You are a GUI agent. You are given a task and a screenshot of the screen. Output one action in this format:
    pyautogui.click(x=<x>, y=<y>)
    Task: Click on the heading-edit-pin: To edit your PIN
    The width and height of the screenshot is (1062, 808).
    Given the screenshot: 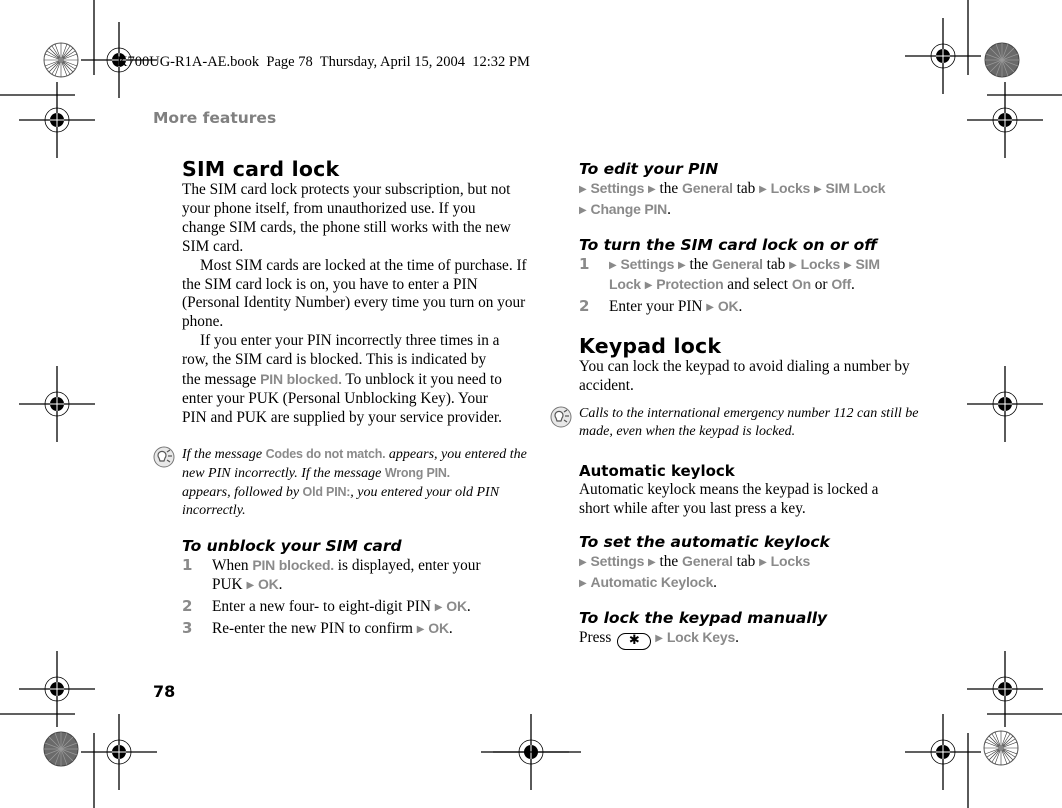 What is the action you would take?
    pyautogui.click(x=649, y=169)
    